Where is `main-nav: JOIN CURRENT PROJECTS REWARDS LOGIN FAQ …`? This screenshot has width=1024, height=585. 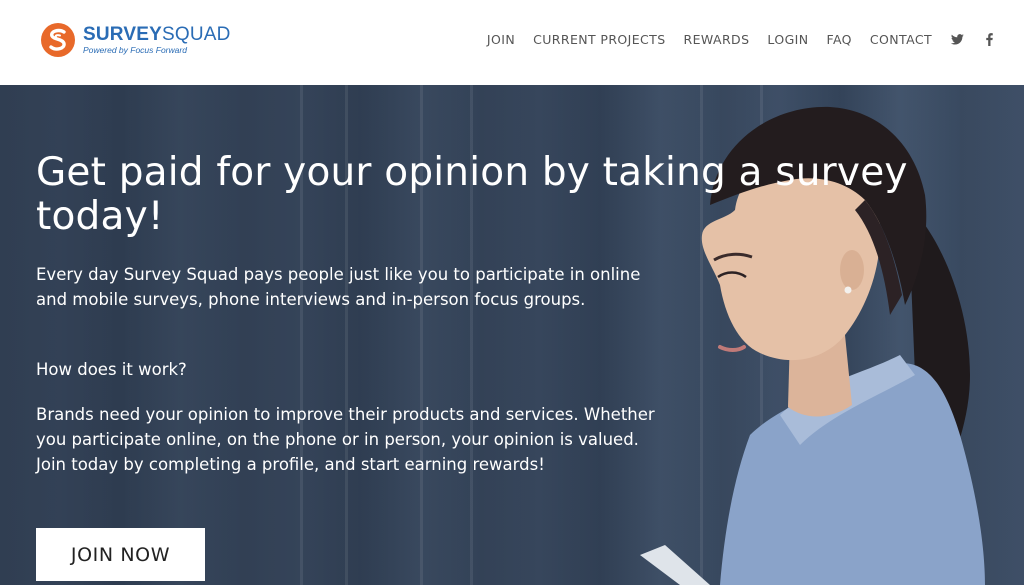
main-nav: JOIN CURRENT PROJECTS REWARDS LOGIN FAQ … is located at coordinates (741, 39).